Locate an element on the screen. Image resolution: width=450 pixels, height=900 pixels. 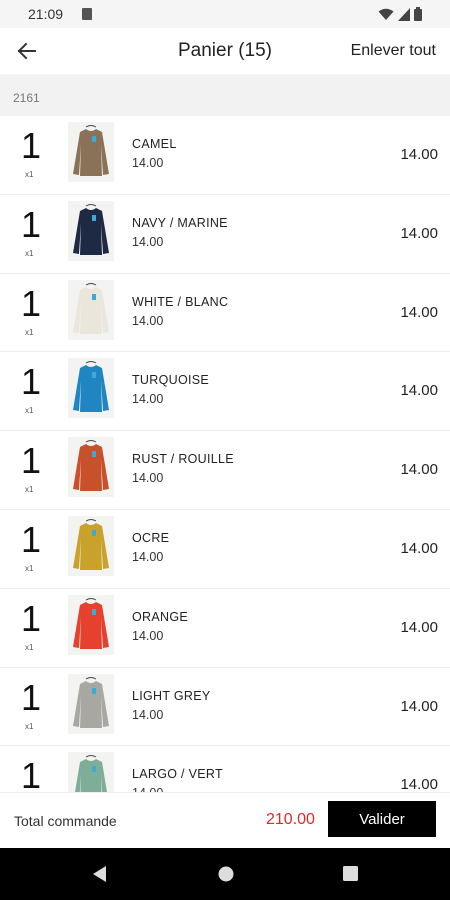
home-circle-icon is located at coordinates (226, 876).